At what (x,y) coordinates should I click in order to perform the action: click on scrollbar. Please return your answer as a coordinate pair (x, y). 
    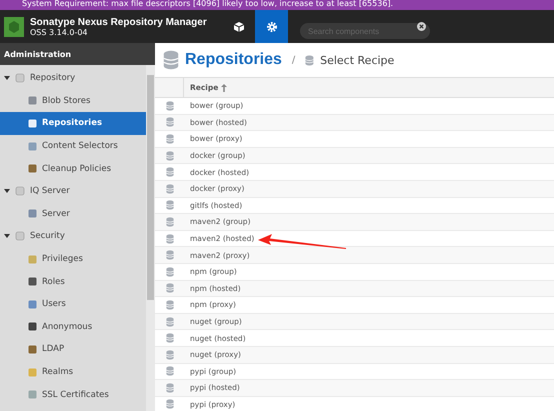
    Looking at the image, I should click on (150, 238).